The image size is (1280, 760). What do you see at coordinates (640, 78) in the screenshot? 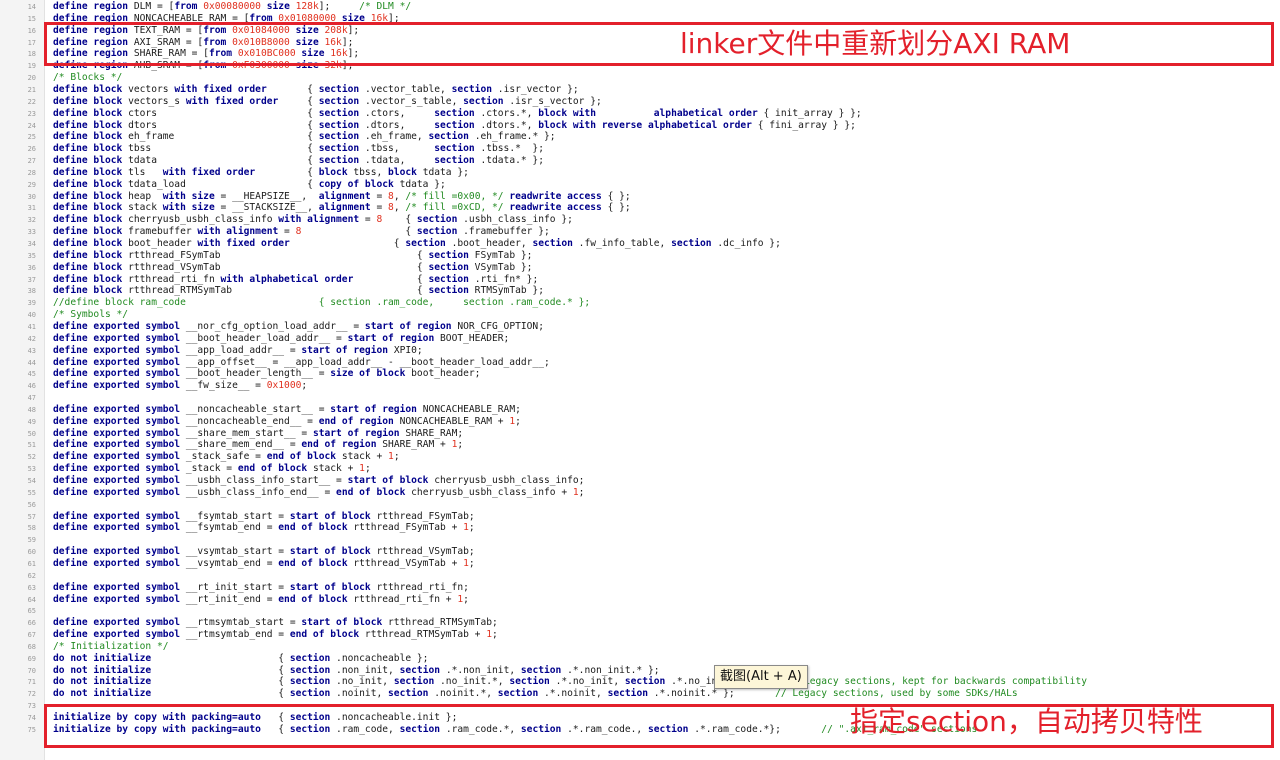
I see `code-line: 20 /* Blocks */` at bounding box center [640, 78].